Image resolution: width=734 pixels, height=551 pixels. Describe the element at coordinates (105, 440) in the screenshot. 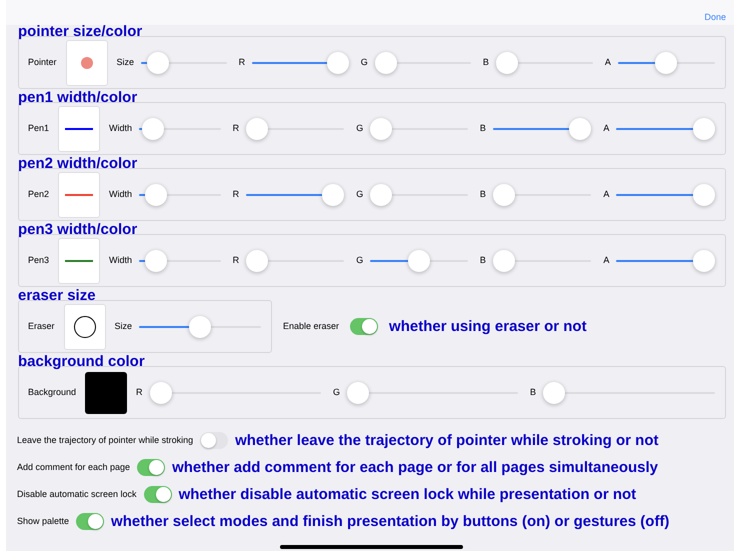

I see `toggle-label: Leave the trajectory of pointer while stroking` at that location.